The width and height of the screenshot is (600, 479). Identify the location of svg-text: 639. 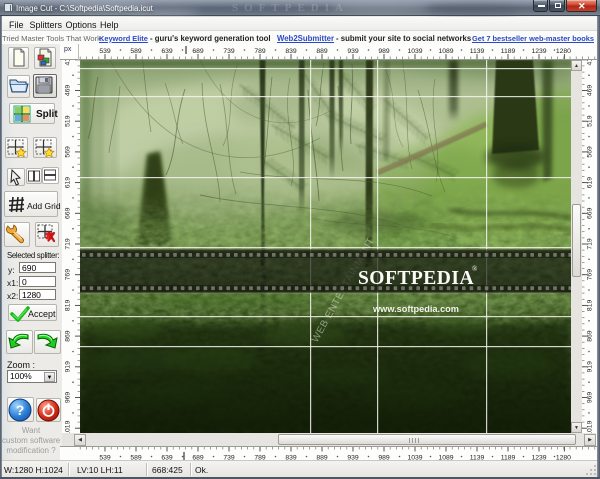
(167, 51).